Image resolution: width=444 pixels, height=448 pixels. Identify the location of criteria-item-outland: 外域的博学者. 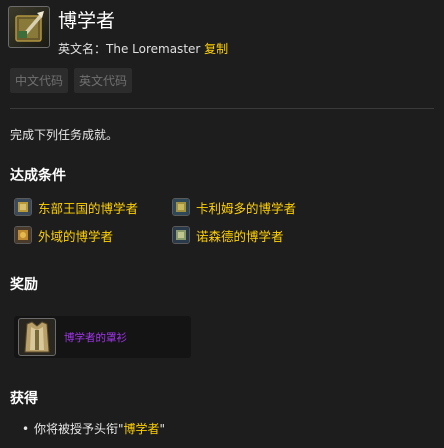
(63, 235).